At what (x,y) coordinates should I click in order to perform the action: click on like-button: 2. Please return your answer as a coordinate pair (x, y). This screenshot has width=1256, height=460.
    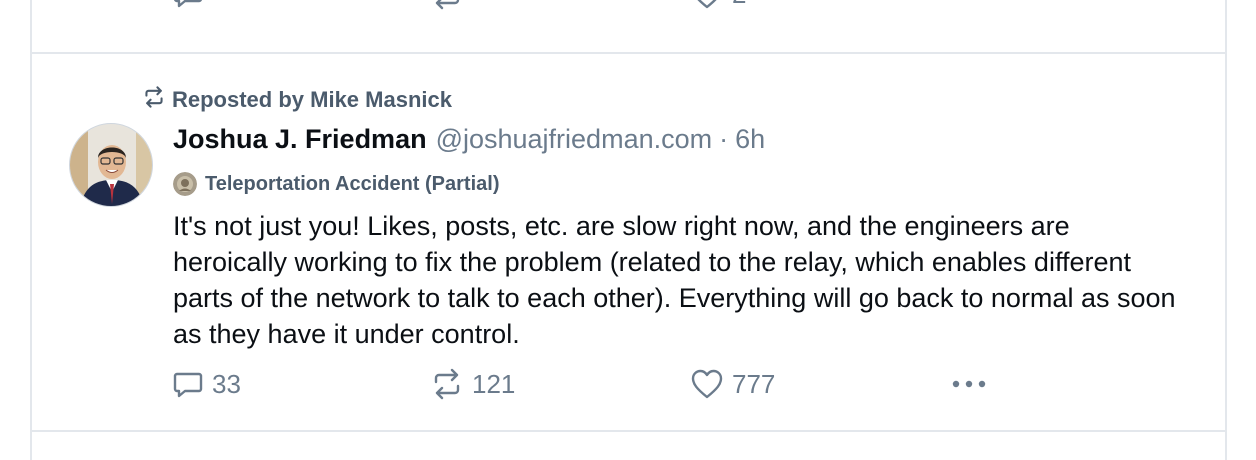
    Looking at the image, I should click on (718, 5).